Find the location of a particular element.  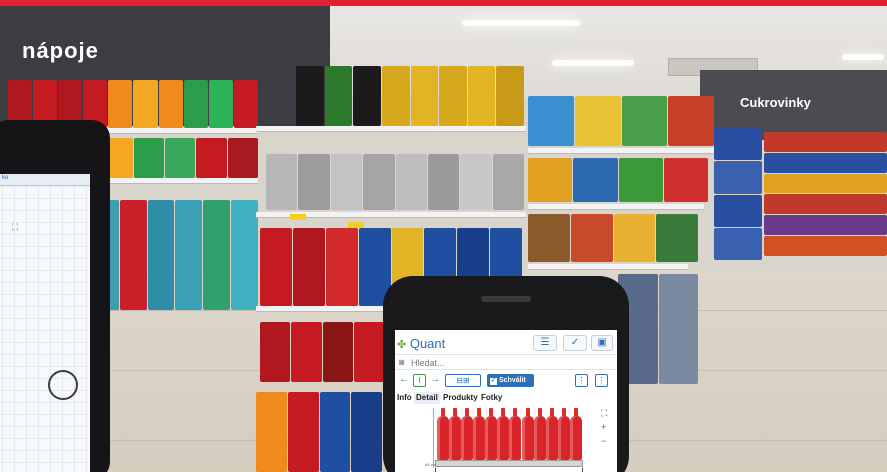

tablet-tab-label: ke is located at coordinates (5, 178).